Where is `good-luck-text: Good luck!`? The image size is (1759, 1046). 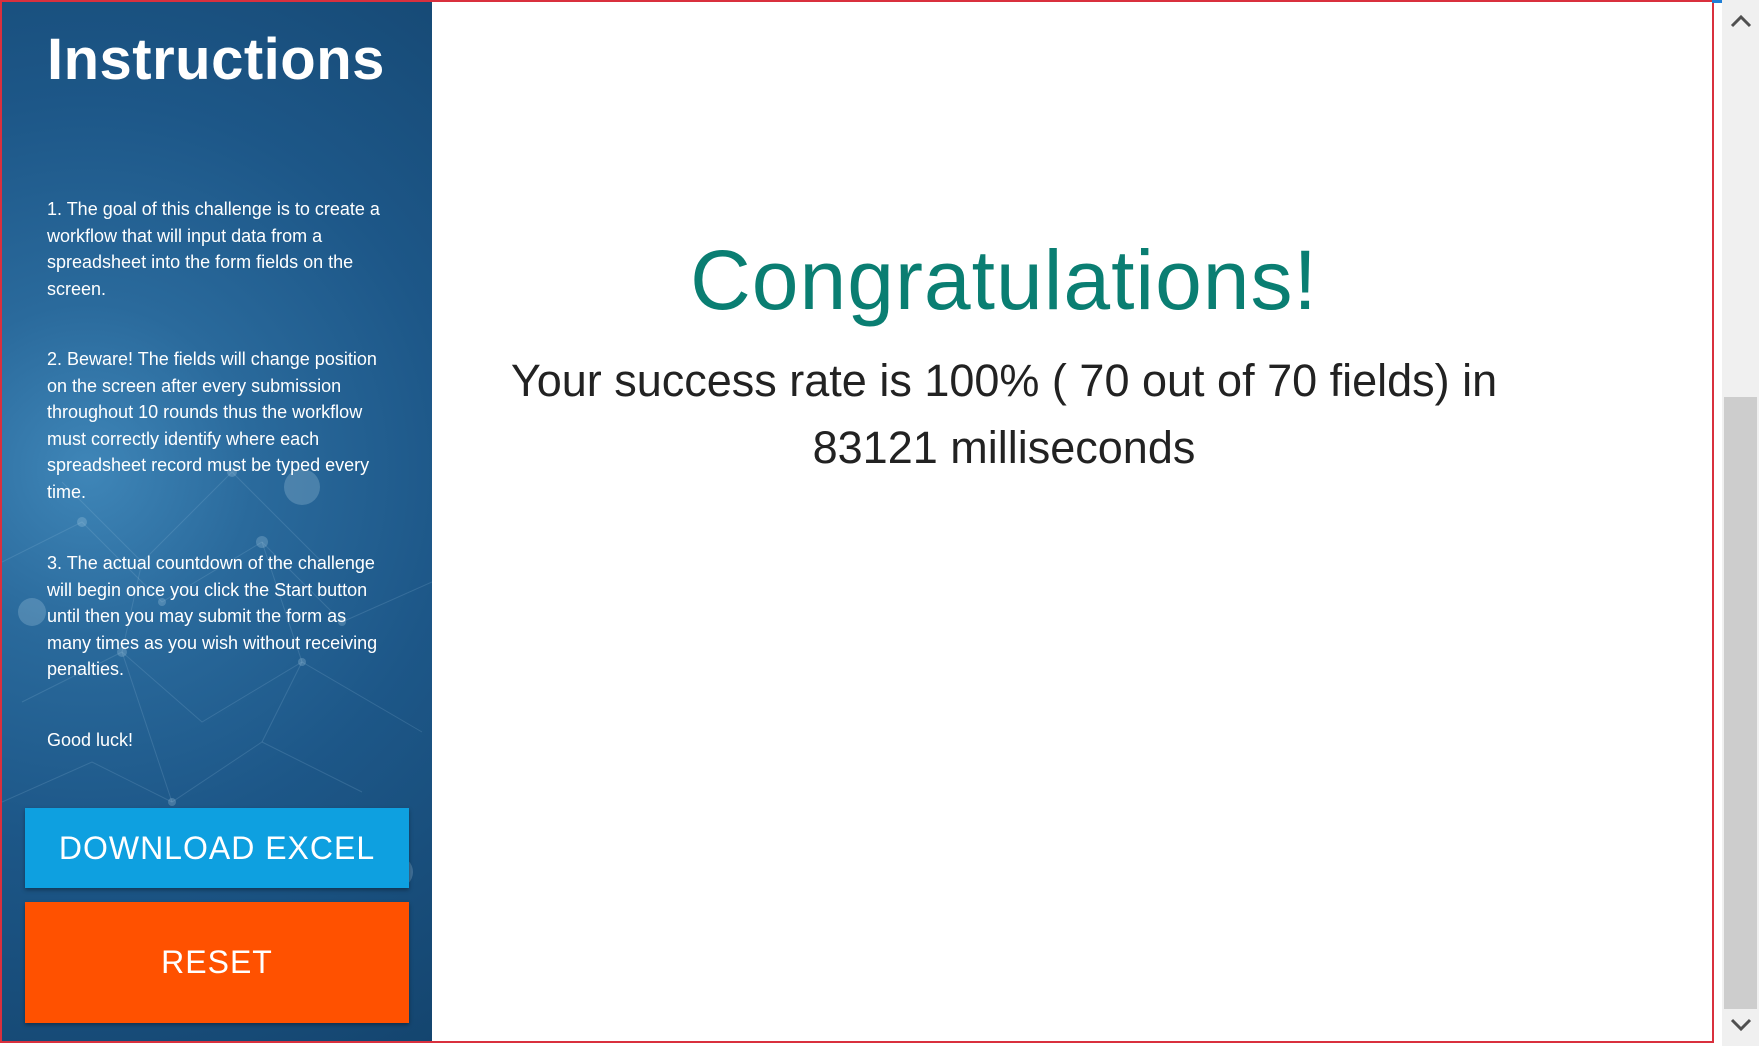 good-luck-text: Good luck! is located at coordinates (90, 740).